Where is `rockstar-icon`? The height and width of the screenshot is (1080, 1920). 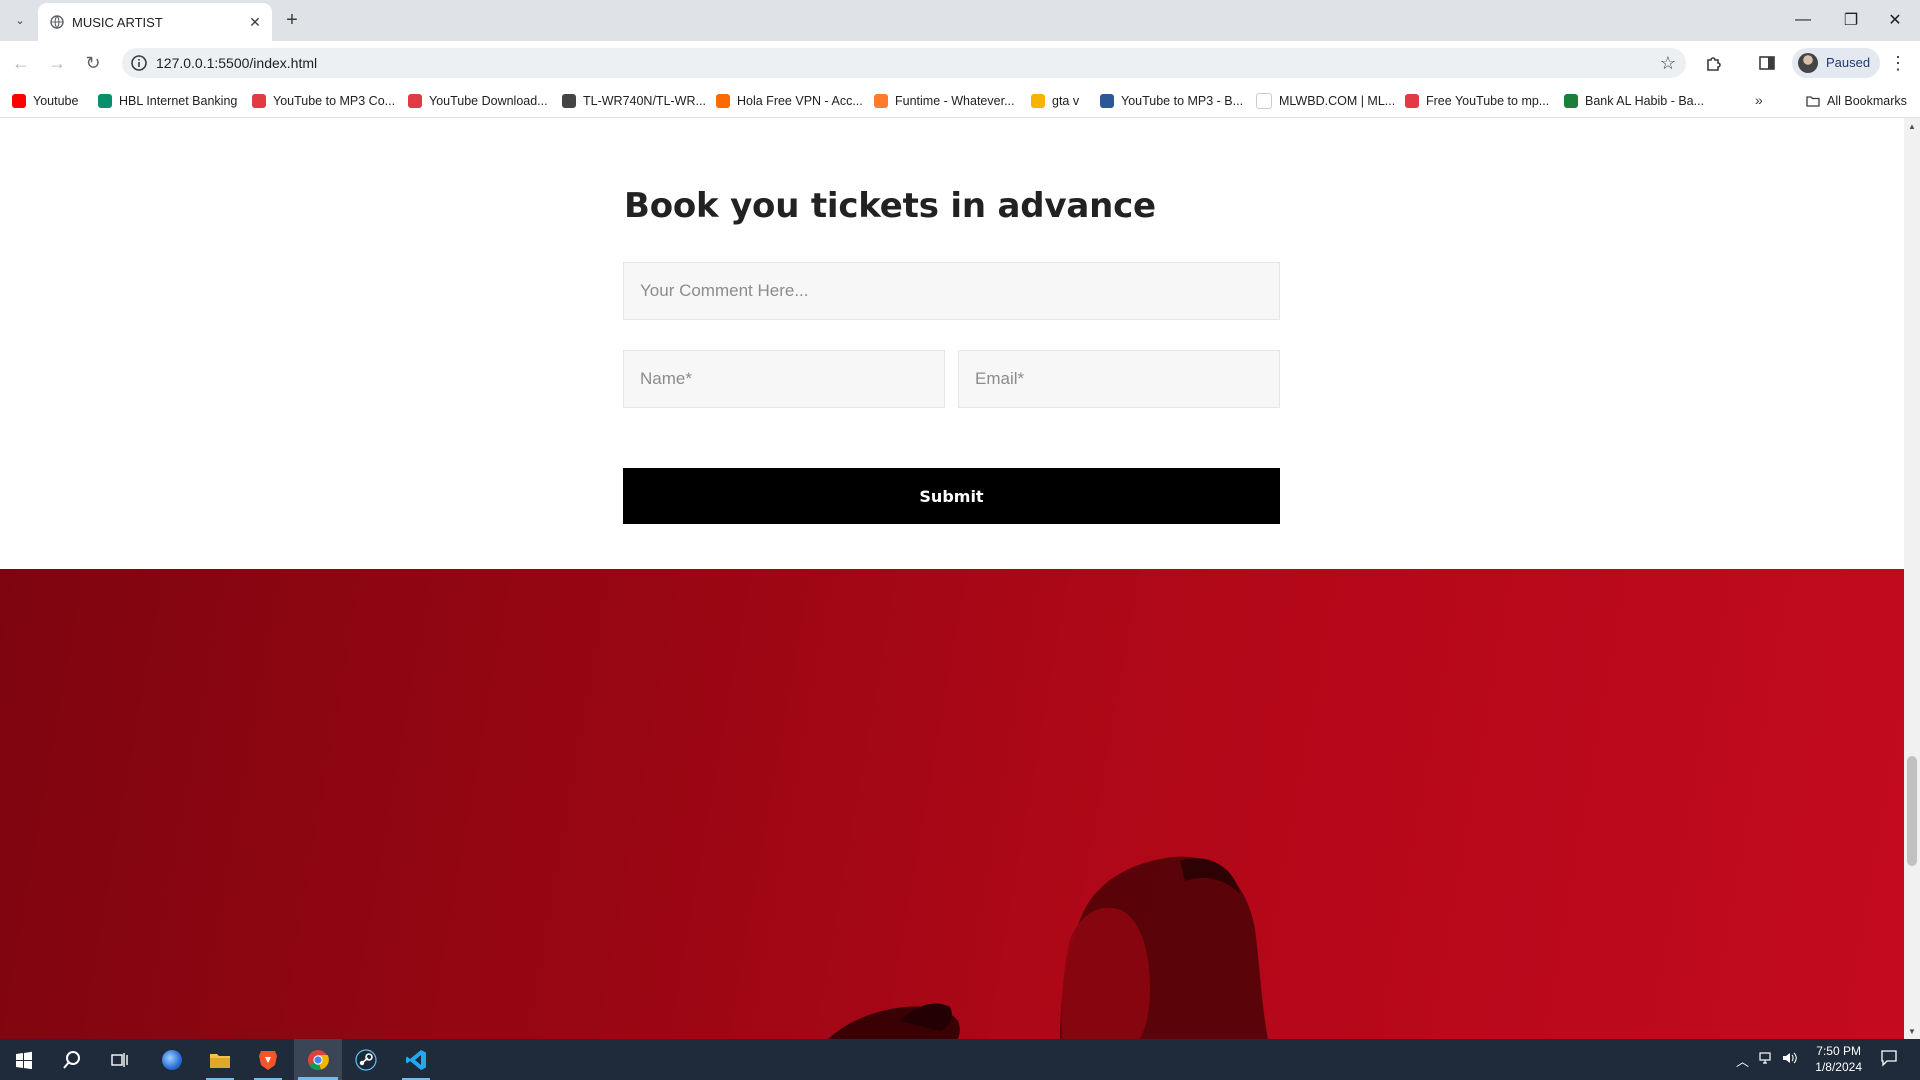 rockstar-icon is located at coordinates (1038, 101).